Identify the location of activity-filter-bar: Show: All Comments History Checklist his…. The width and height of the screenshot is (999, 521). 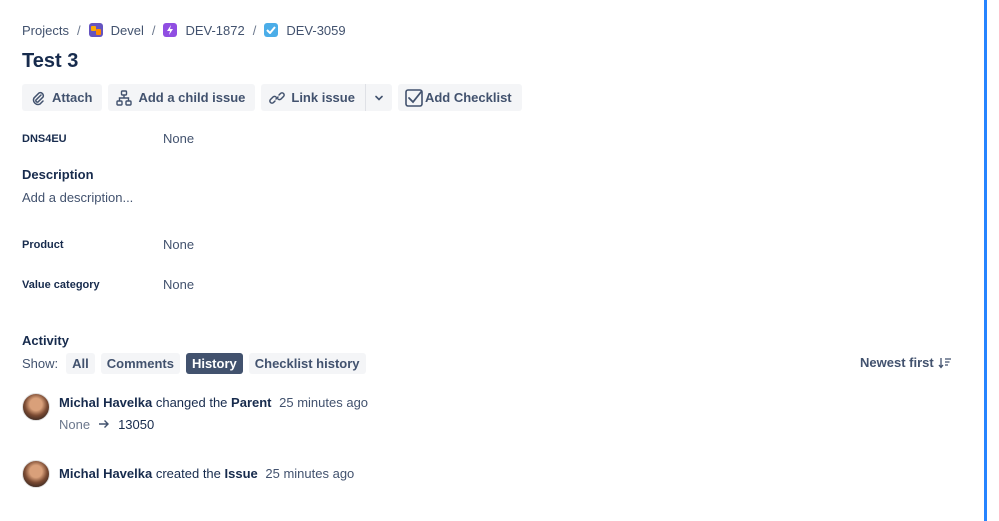
(197, 363).